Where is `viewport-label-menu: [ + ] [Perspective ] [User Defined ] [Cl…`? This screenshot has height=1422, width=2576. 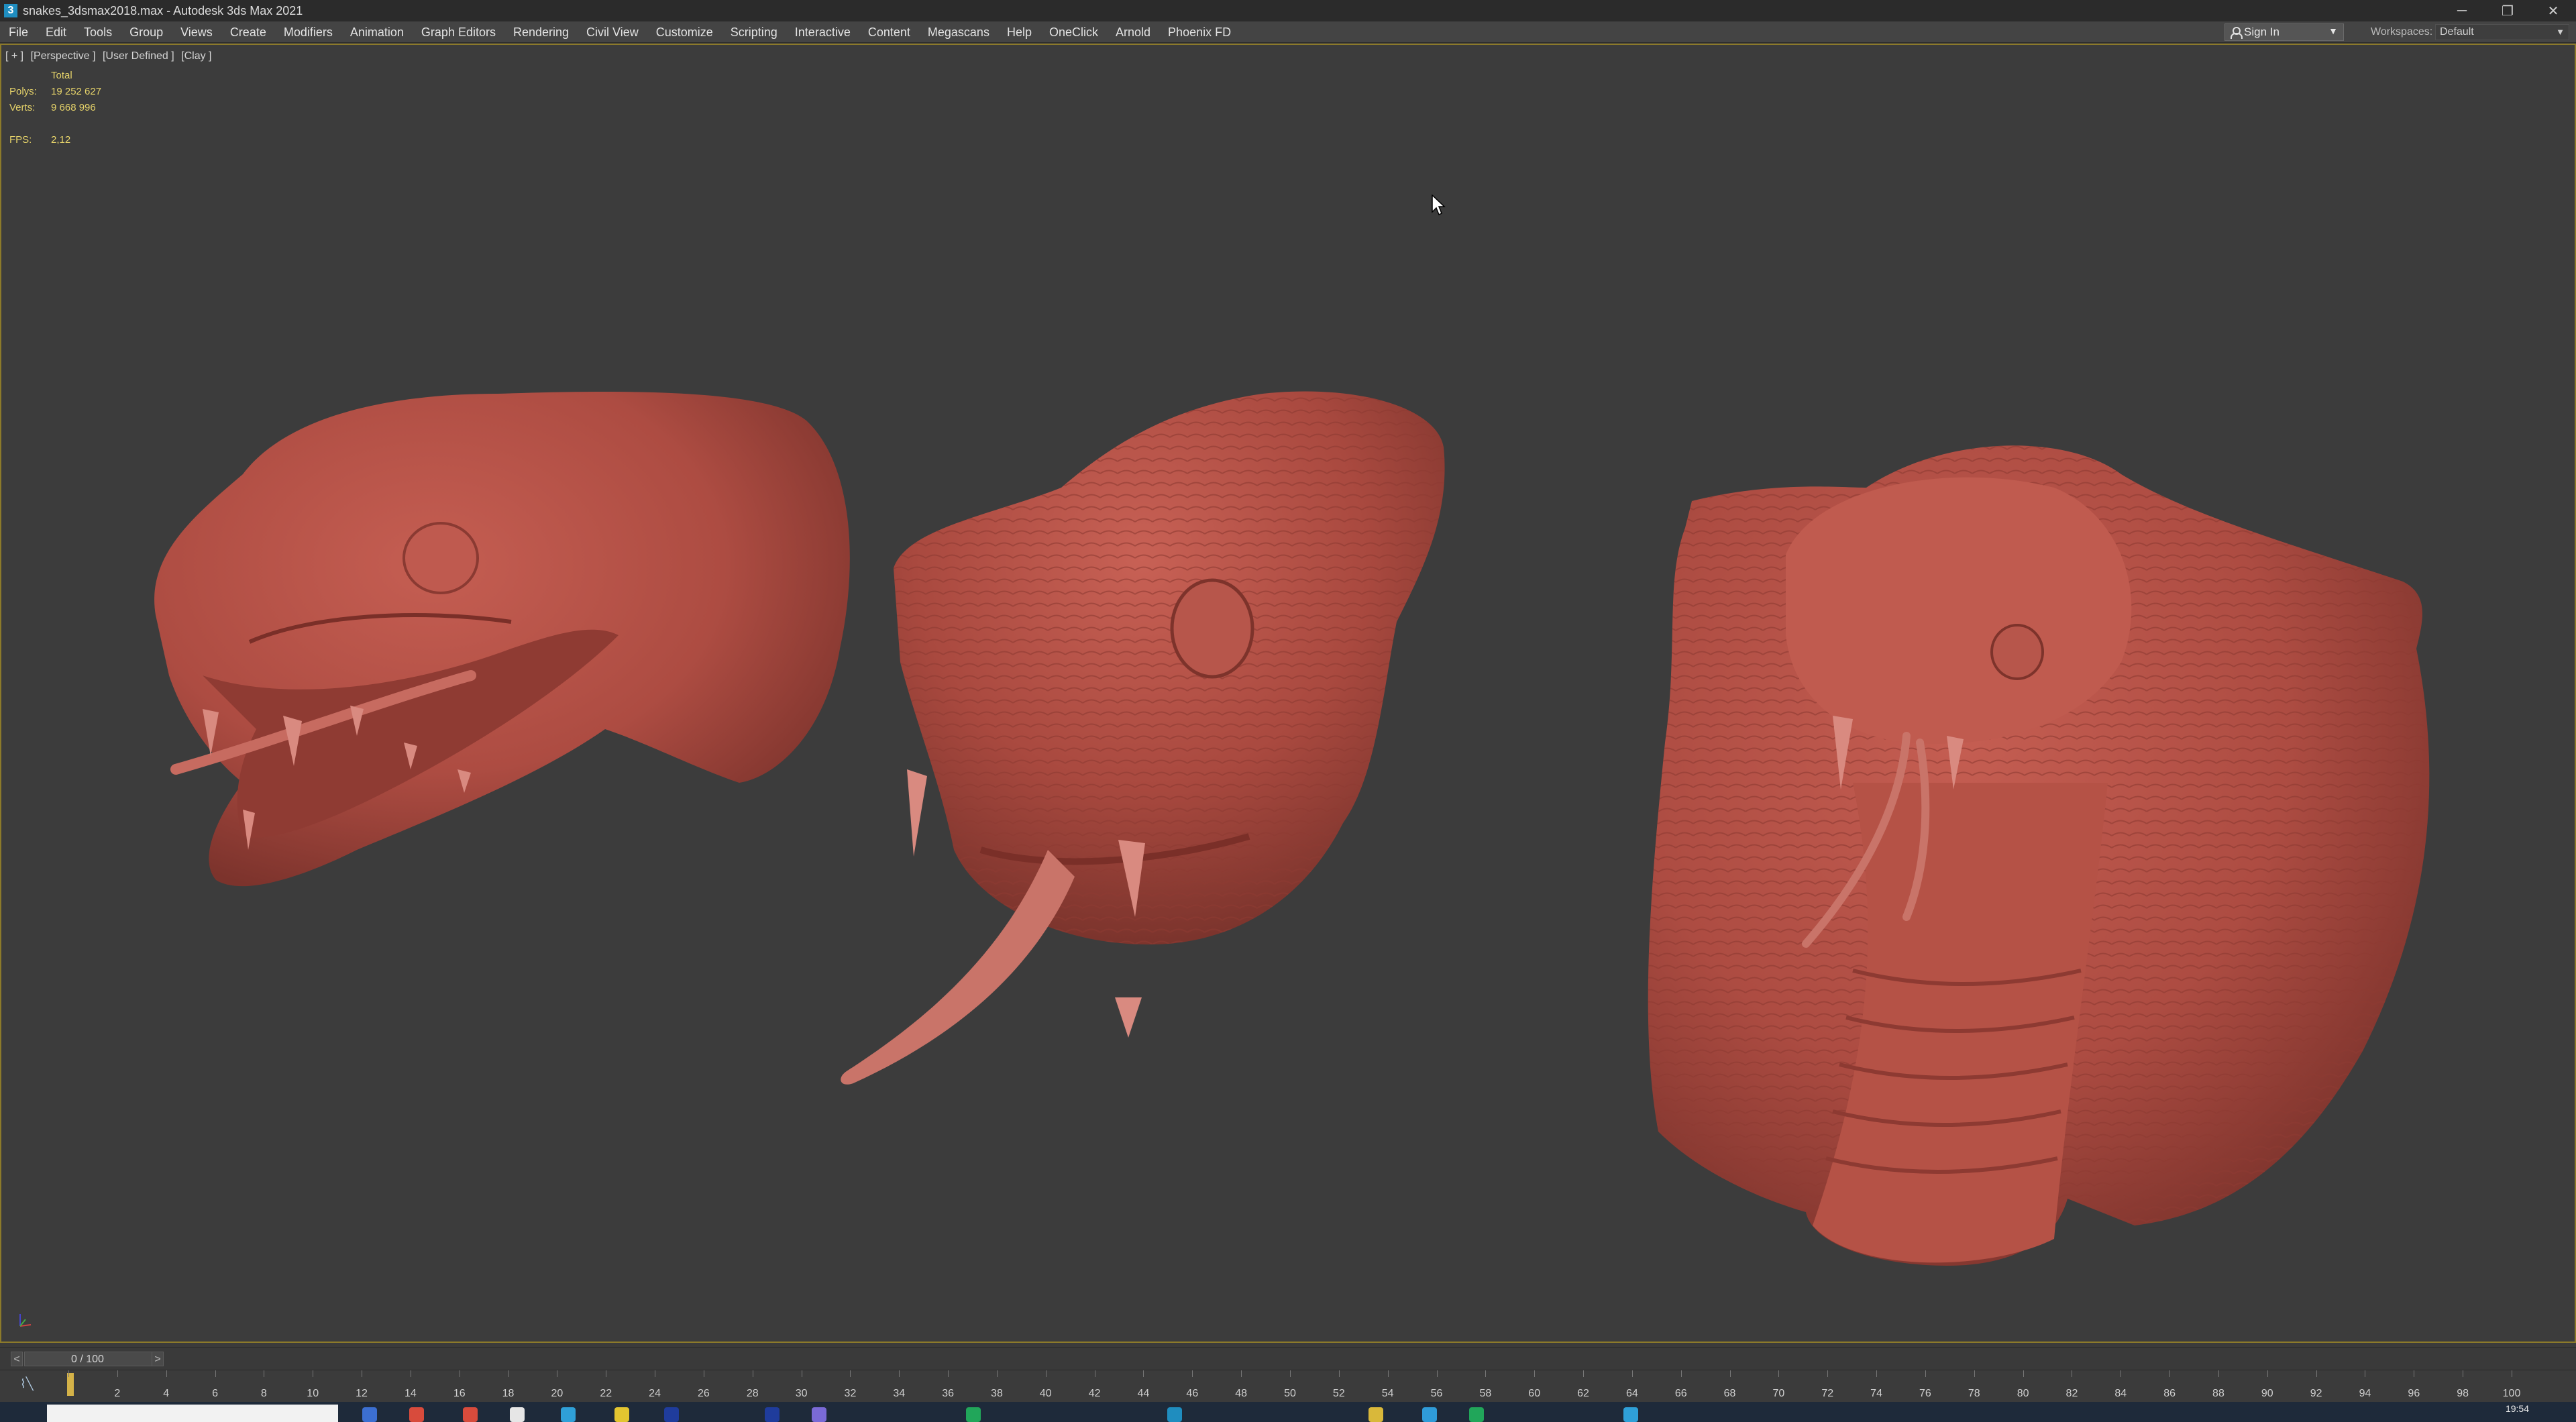
viewport-label-menu: [ + ] [Perspective ] [User Defined ] [Cl… is located at coordinates (110, 56).